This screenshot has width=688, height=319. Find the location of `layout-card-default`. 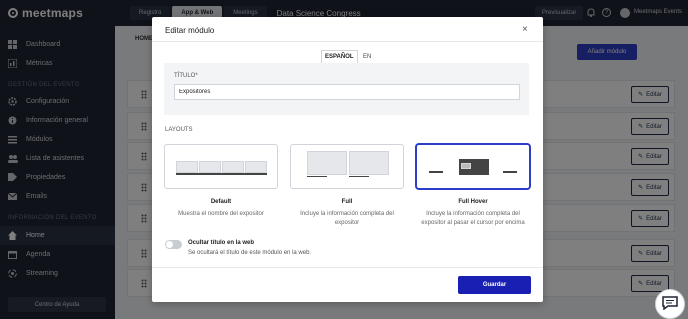

layout-card-default is located at coordinates (221, 166).